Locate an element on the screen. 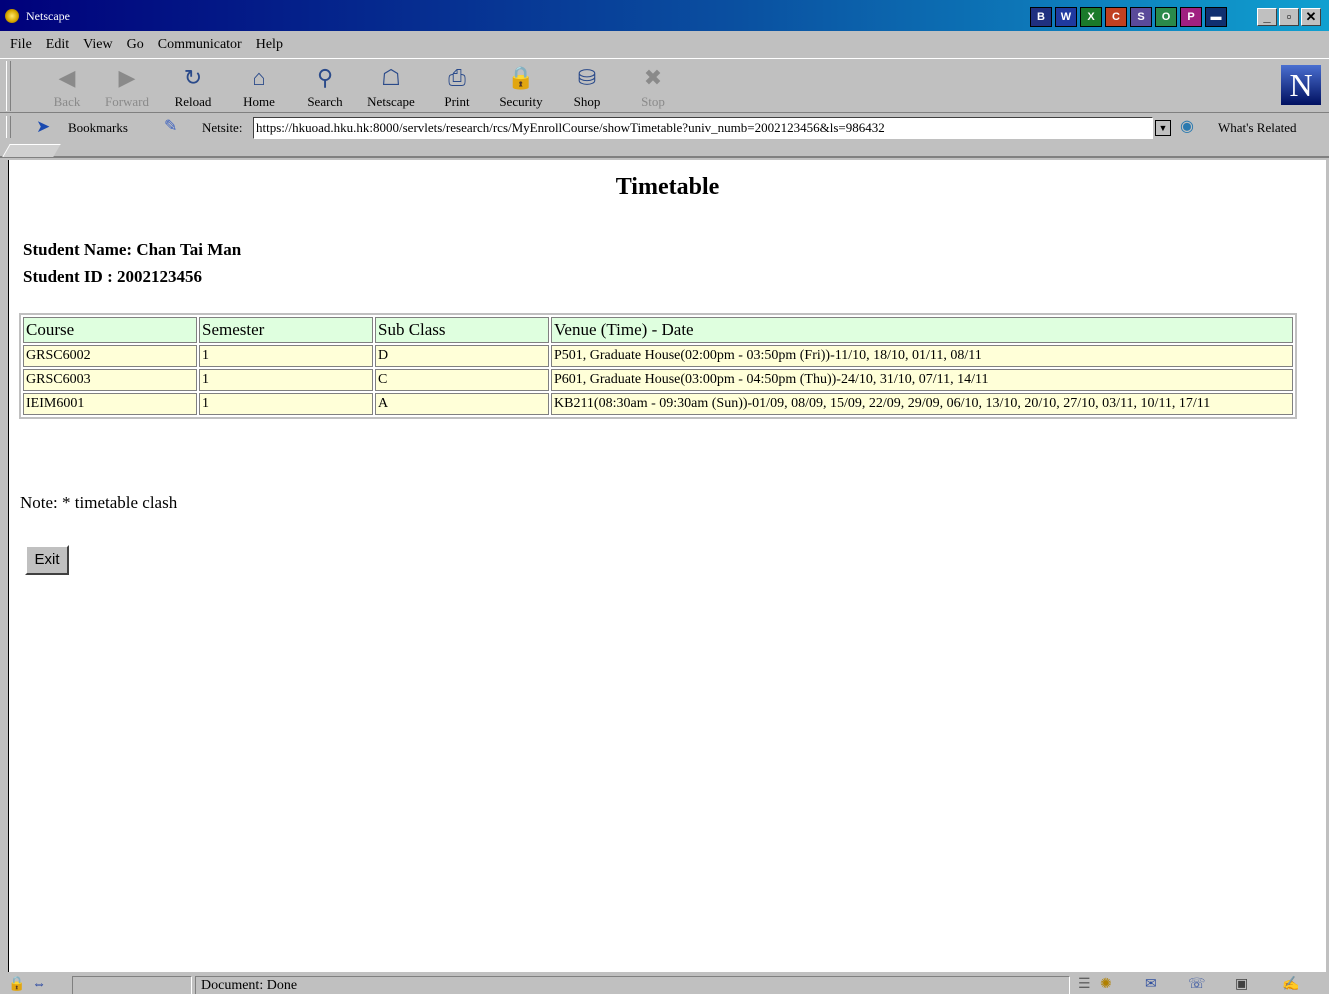  toolbar-print-button: ⎙ Print is located at coordinates (457, 88).